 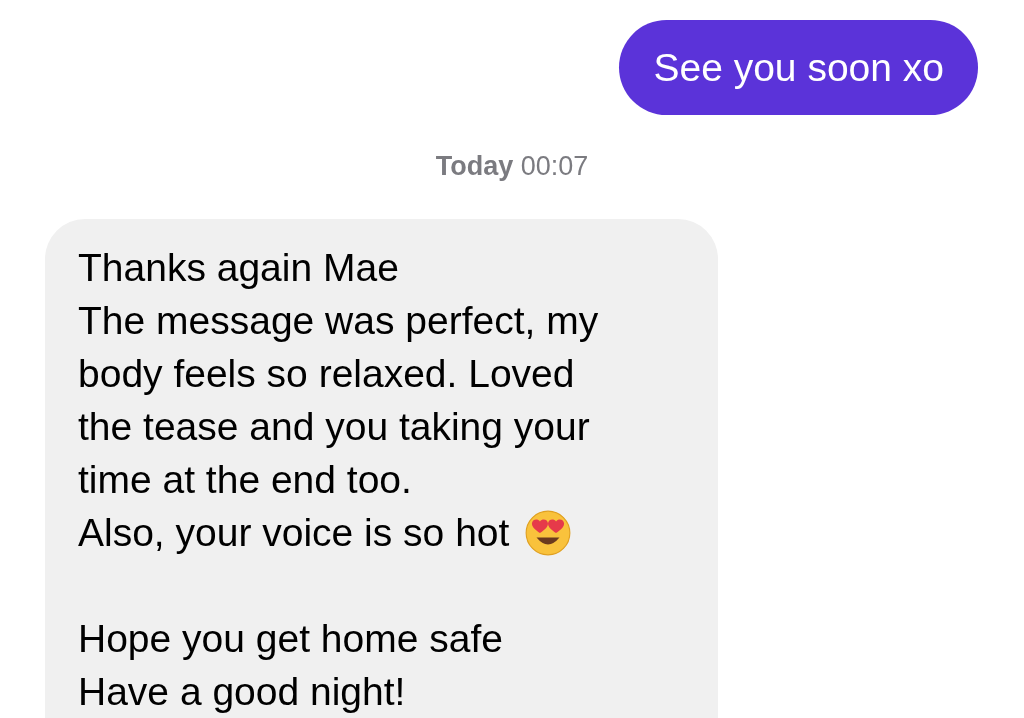 What do you see at coordinates (798, 68) in the screenshot?
I see `message-text: See you soon xo` at bounding box center [798, 68].